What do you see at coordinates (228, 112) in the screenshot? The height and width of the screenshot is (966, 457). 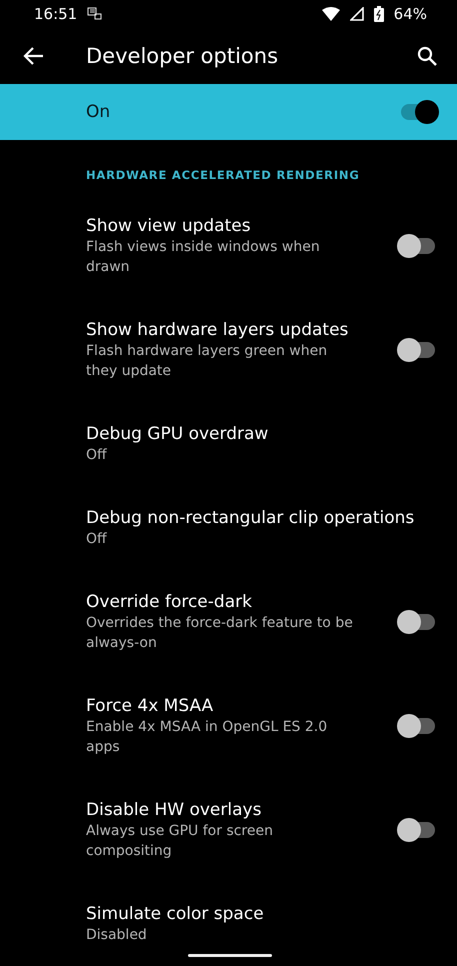 I see `master-switch-bar: On` at bounding box center [228, 112].